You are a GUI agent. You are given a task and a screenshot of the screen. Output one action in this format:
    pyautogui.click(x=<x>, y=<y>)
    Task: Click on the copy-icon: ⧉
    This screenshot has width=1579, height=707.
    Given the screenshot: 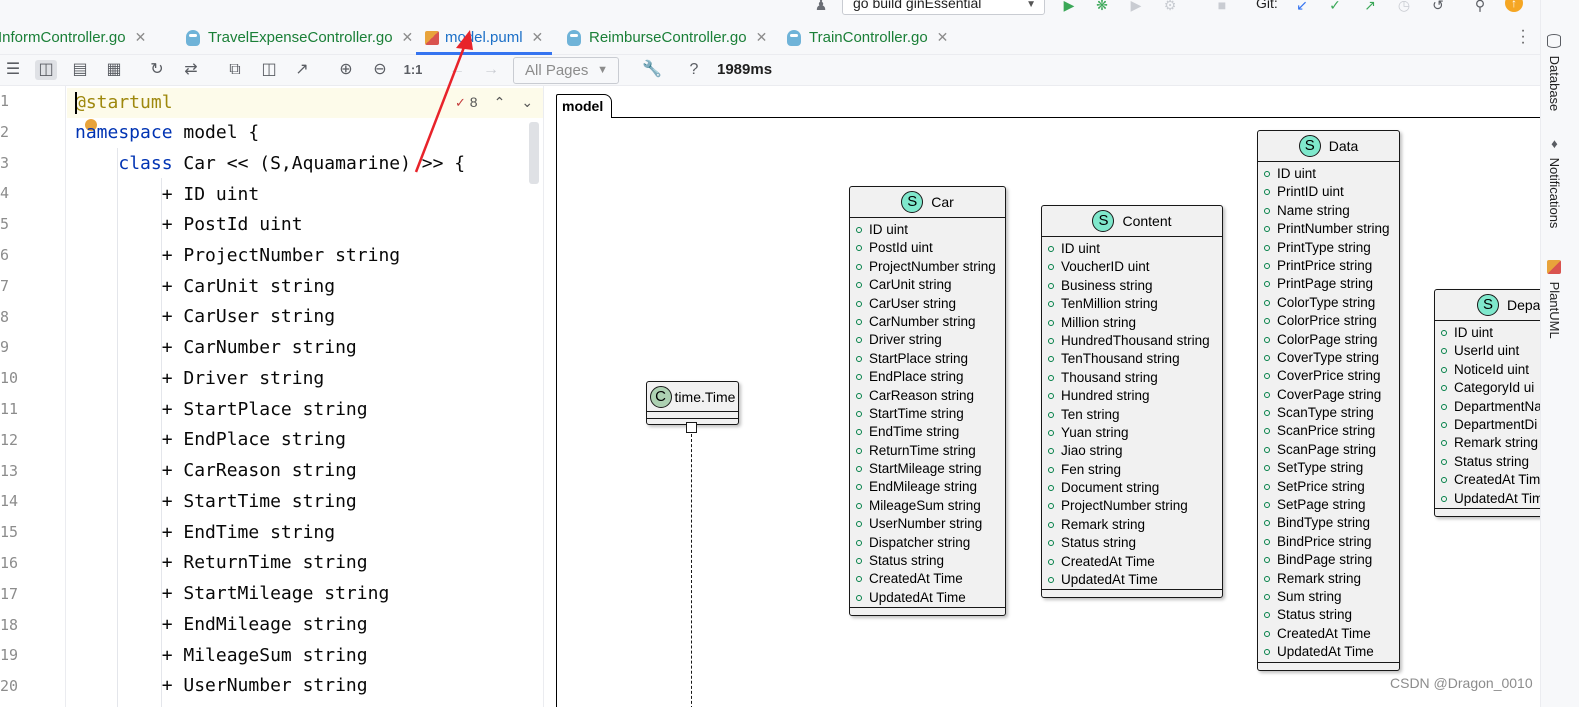 What is the action you would take?
    pyautogui.click(x=235, y=70)
    